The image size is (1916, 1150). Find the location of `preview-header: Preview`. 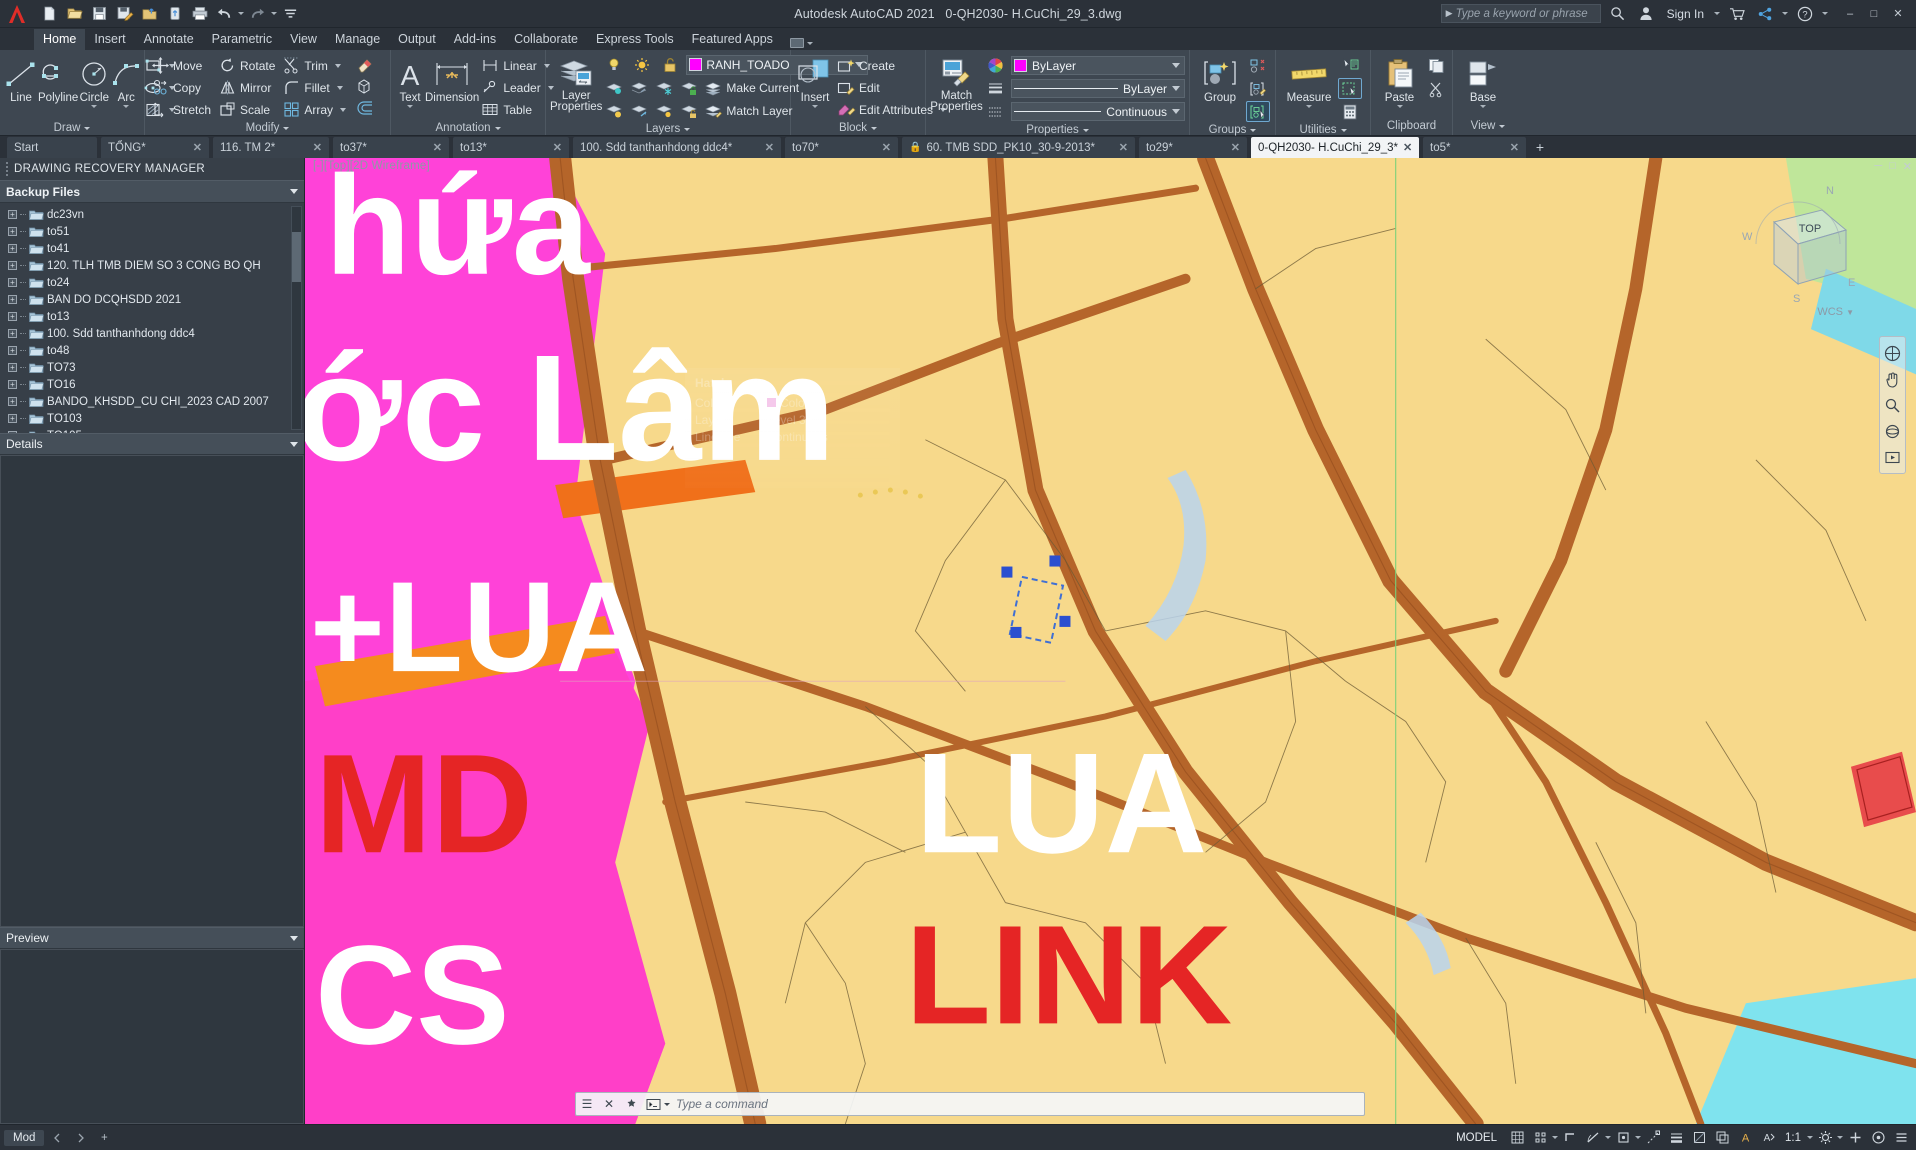

preview-header: Preview is located at coordinates (152, 938).